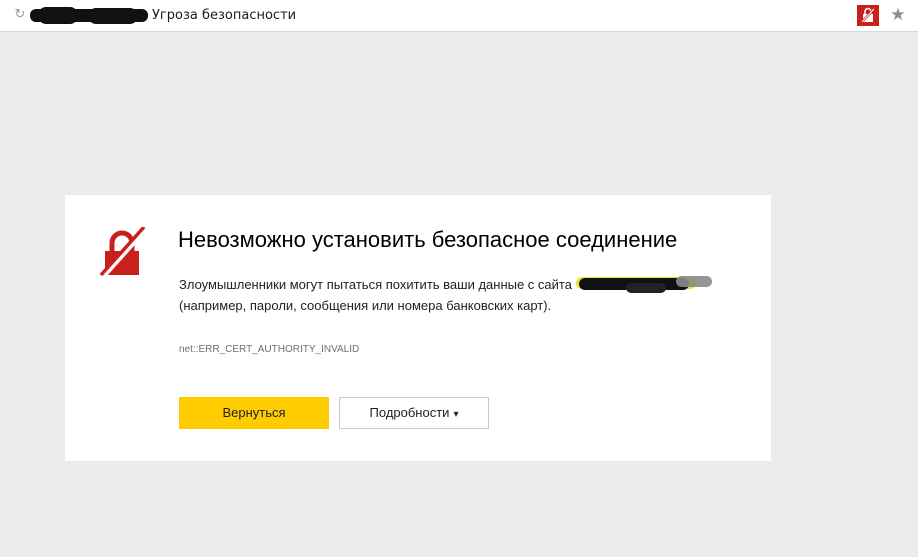 This screenshot has height=557, width=918. Describe the element at coordinates (868, 15) in the screenshot. I see `broken-lock-icon` at that location.